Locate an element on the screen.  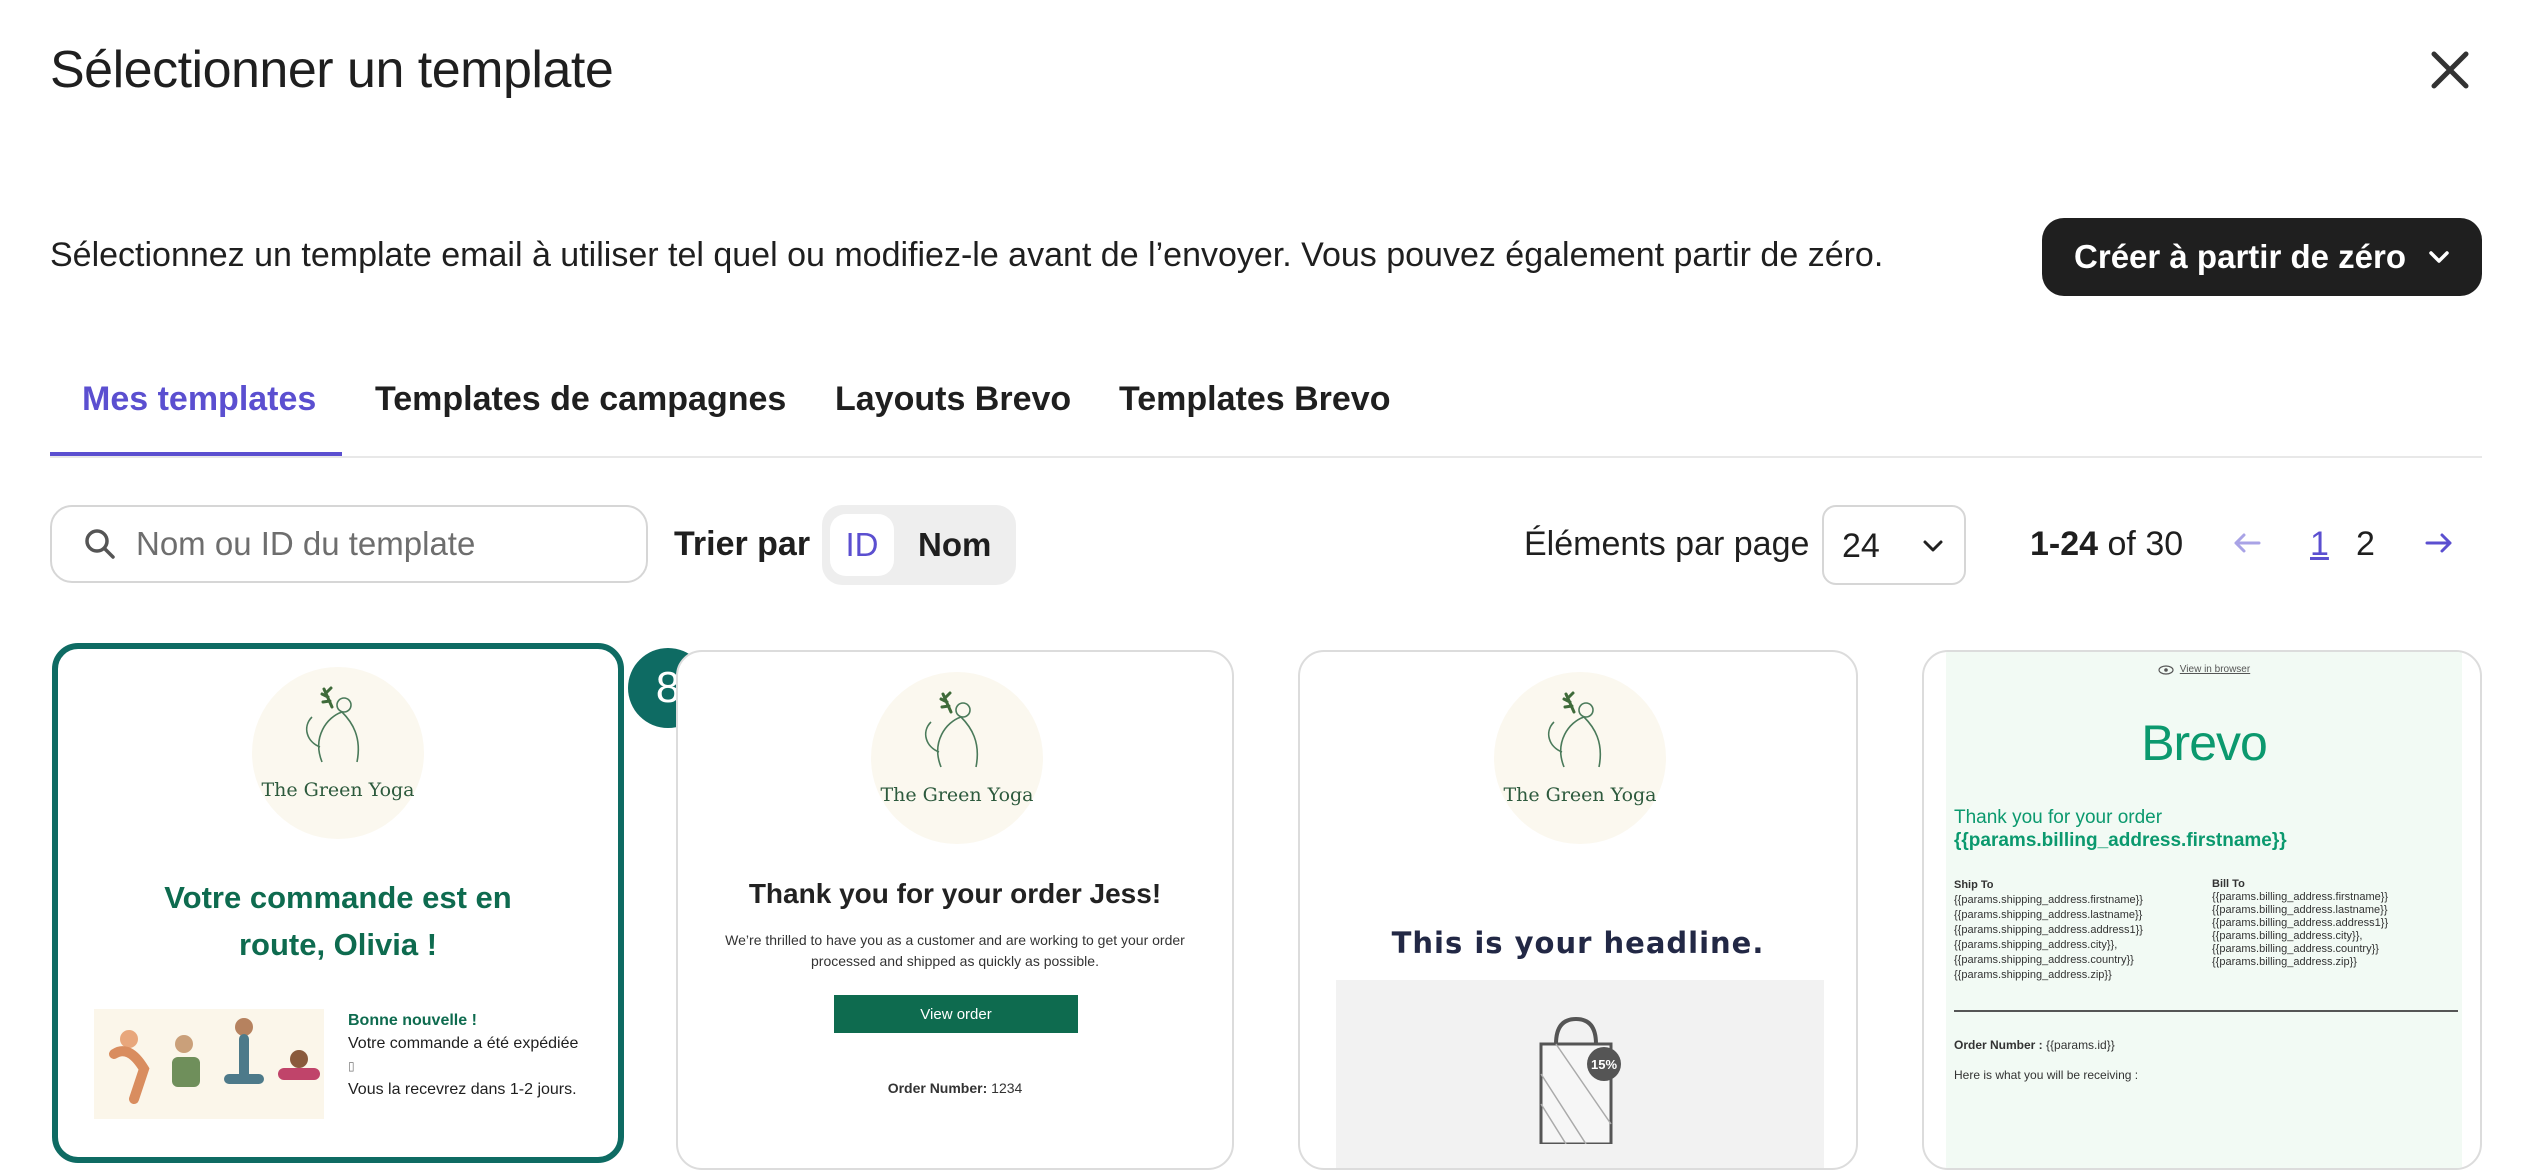
per-page-select: 24 is located at coordinates (1894, 545).